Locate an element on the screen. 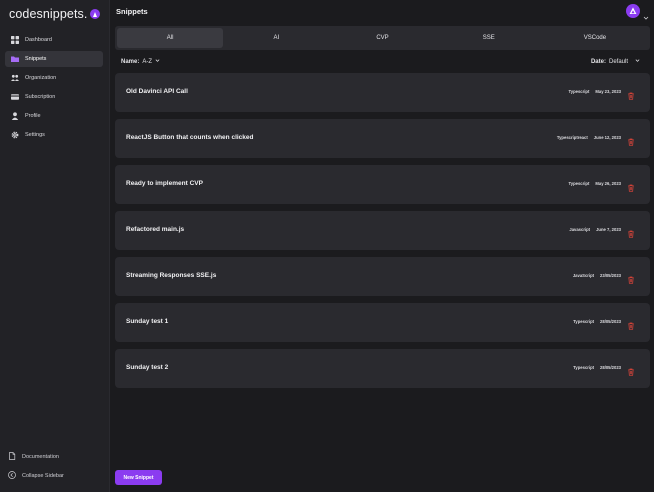 This screenshot has width=654, height=492. date-sort-value: Default is located at coordinates (618, 61).